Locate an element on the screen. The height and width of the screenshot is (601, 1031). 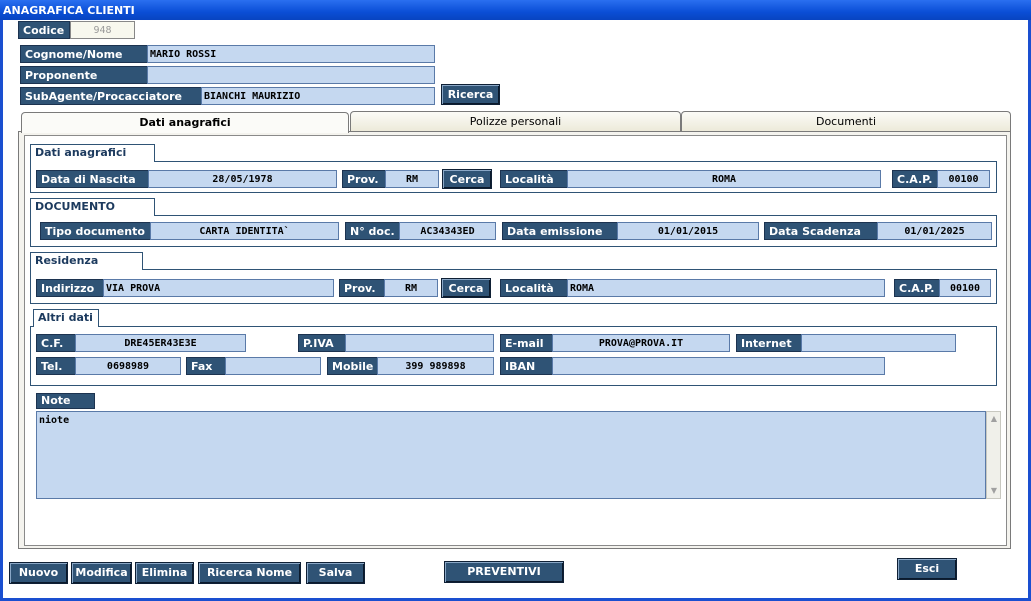
telefono-label: Tel. is located at coordinates (56, 366).